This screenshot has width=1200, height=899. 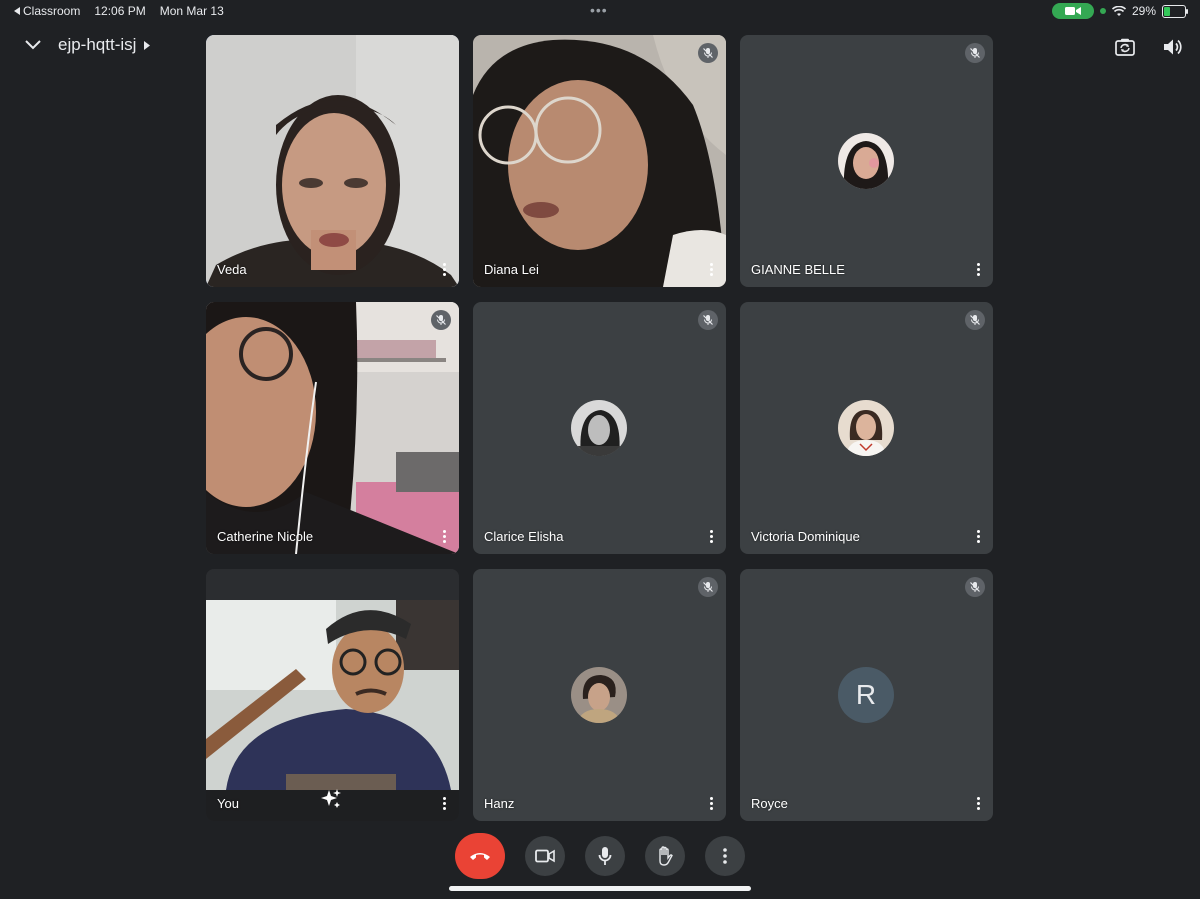 I want to click on participant-name: Victoria Dominique, so click(x=805, y=536).